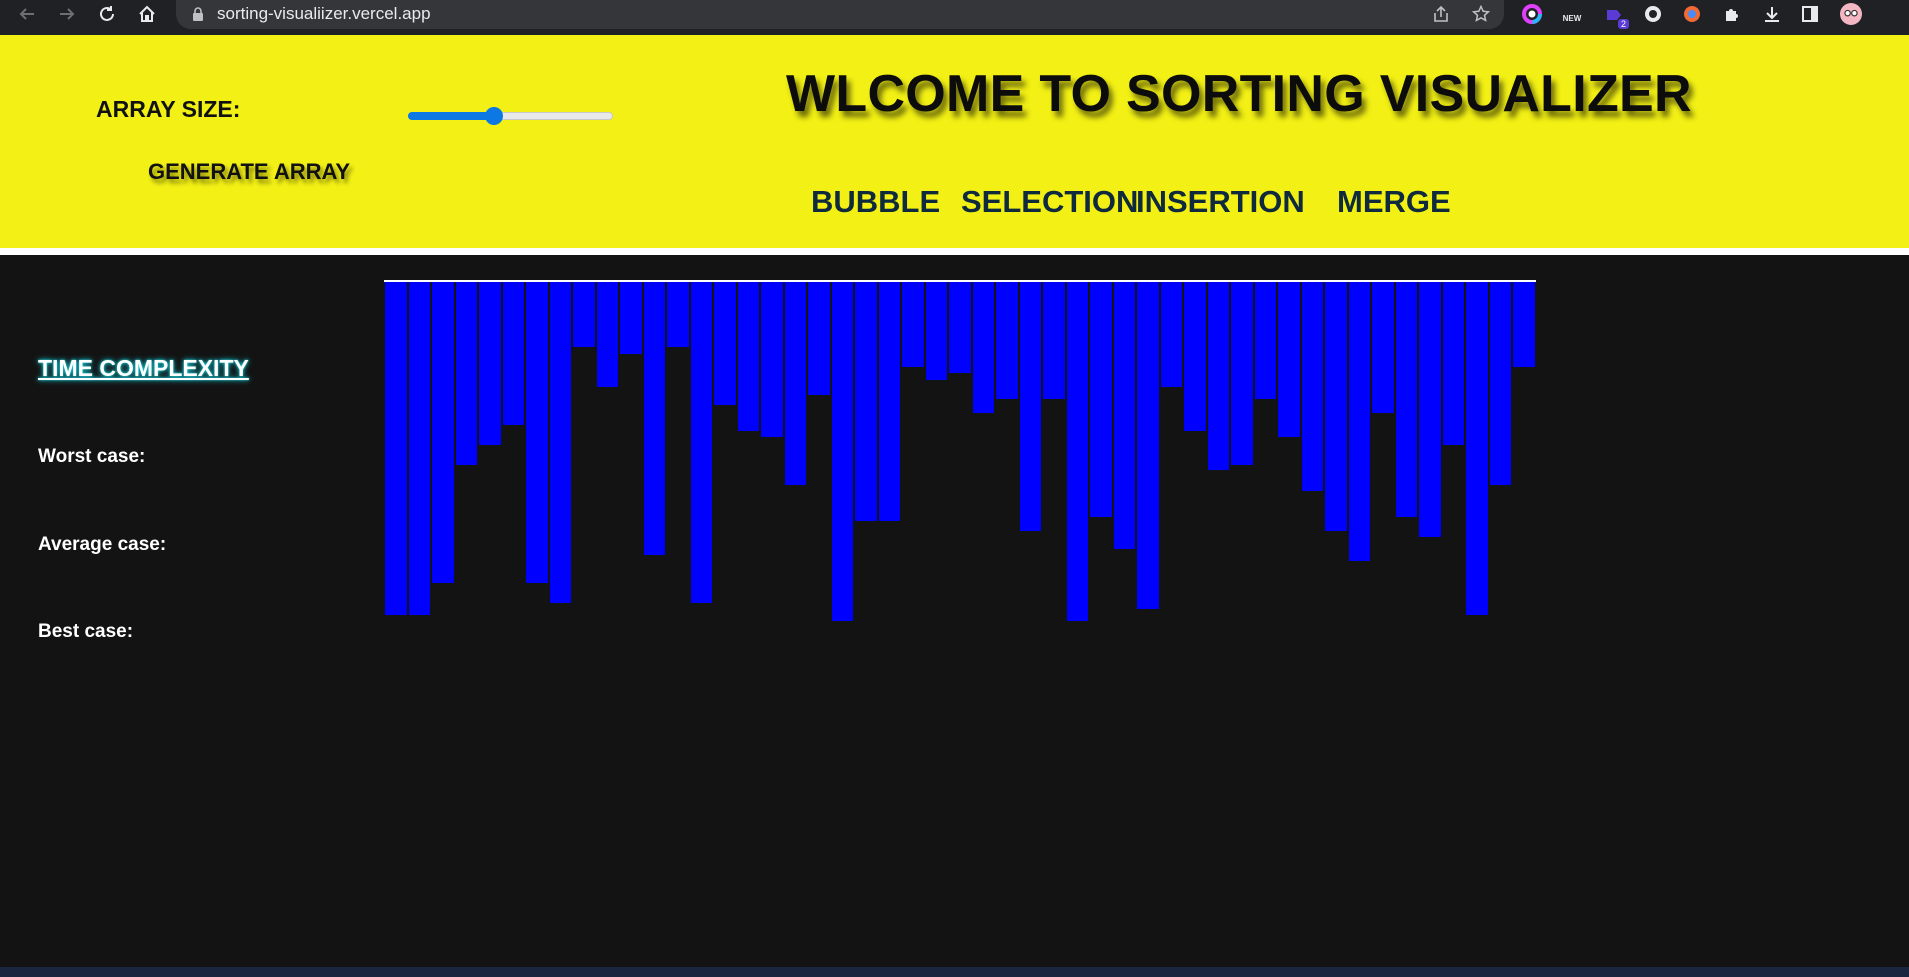  Describe the element at coordinates (510, 116) in the screenshot. I see `array-size-slider` at that location.